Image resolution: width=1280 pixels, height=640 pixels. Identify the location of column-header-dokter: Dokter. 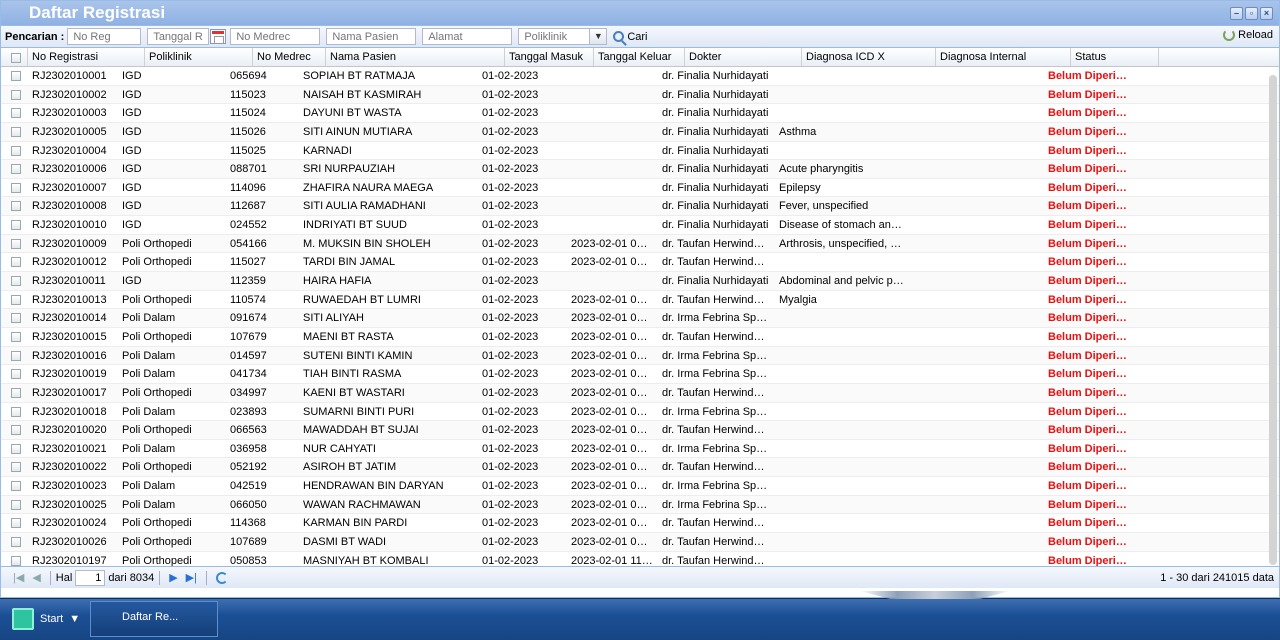
(743, 57).